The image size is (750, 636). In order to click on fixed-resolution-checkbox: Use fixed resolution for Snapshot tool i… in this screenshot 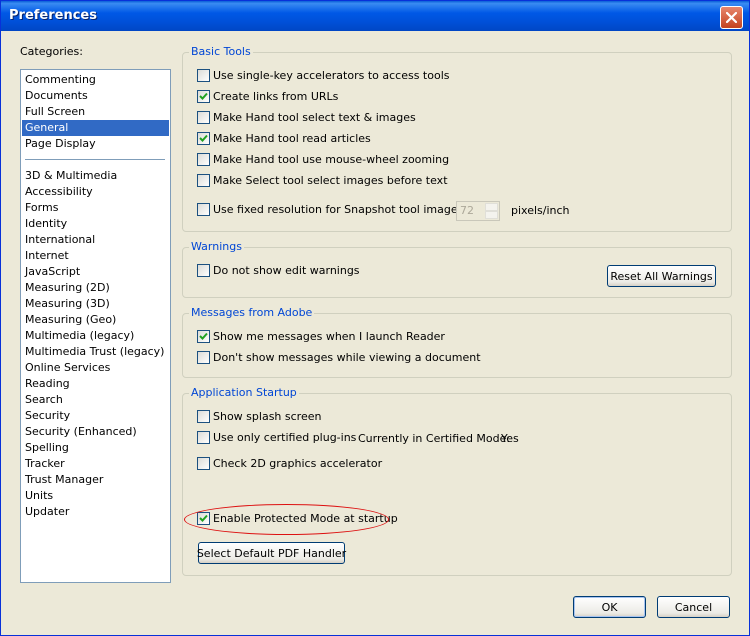, I will do `click(332, 209)`.